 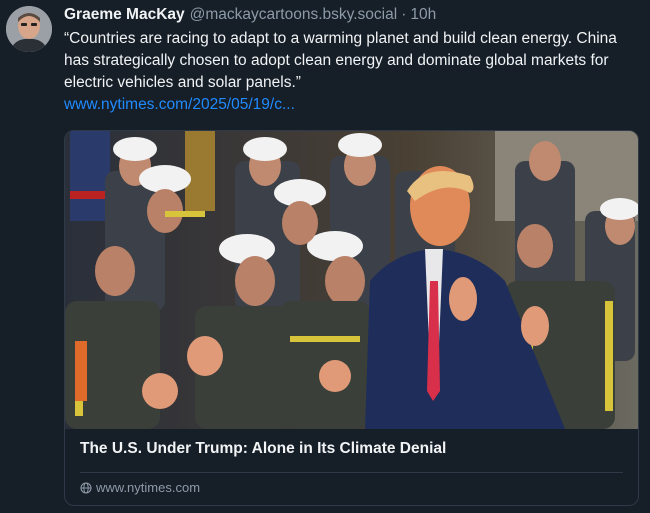 I want to click on card-divider, so click(x=351, y=472).